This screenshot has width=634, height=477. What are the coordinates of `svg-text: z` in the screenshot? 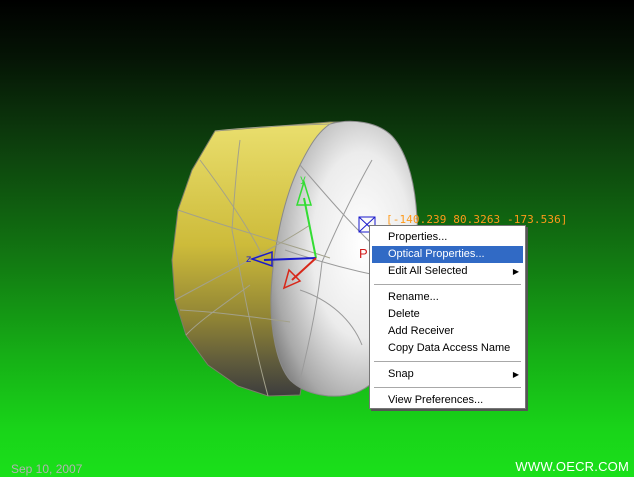 It's located at (248, 259).